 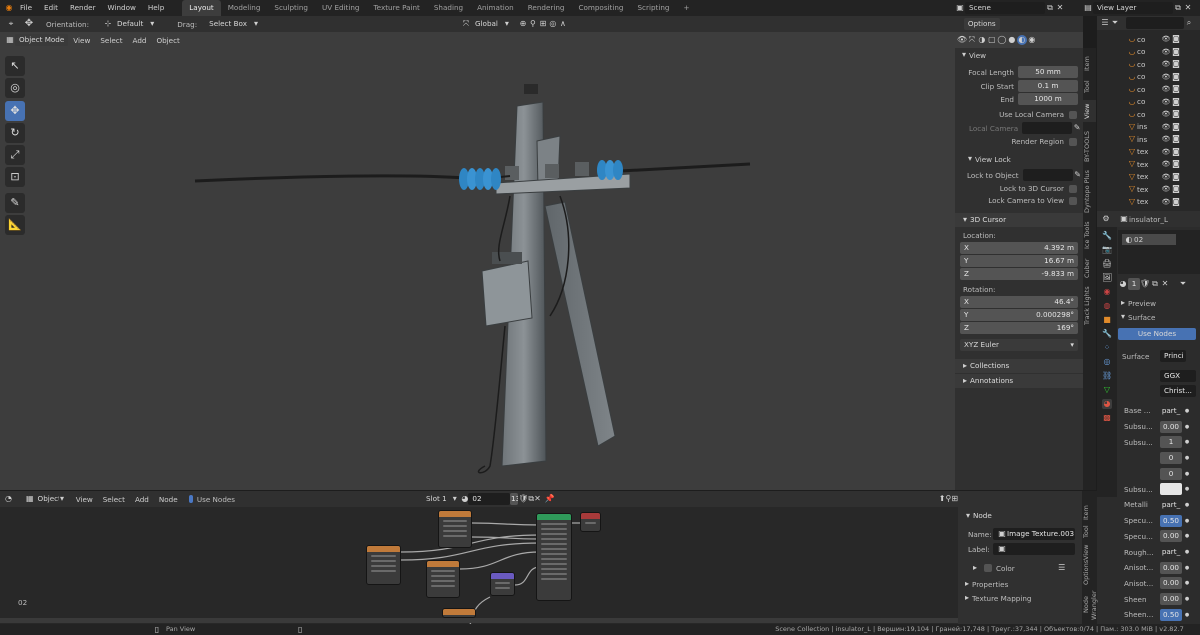 I want to click on chevron-right-icon: ▸, so click(x=975, y=568).